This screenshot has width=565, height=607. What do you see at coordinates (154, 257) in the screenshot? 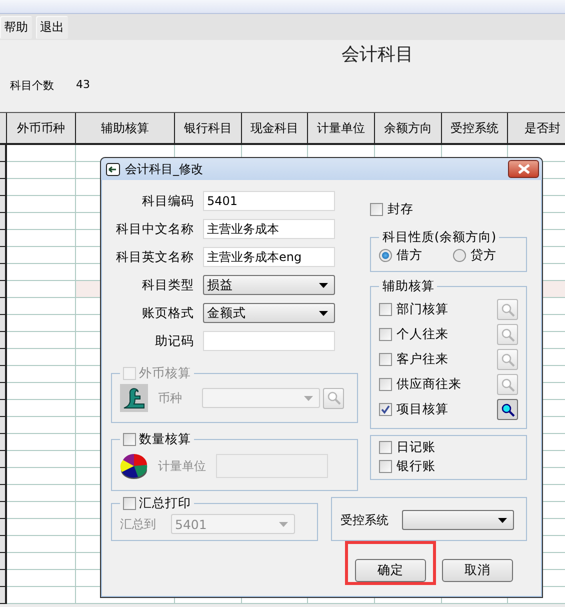
I see `field-label: 科目英文名称` at bounding box center [154, 257].